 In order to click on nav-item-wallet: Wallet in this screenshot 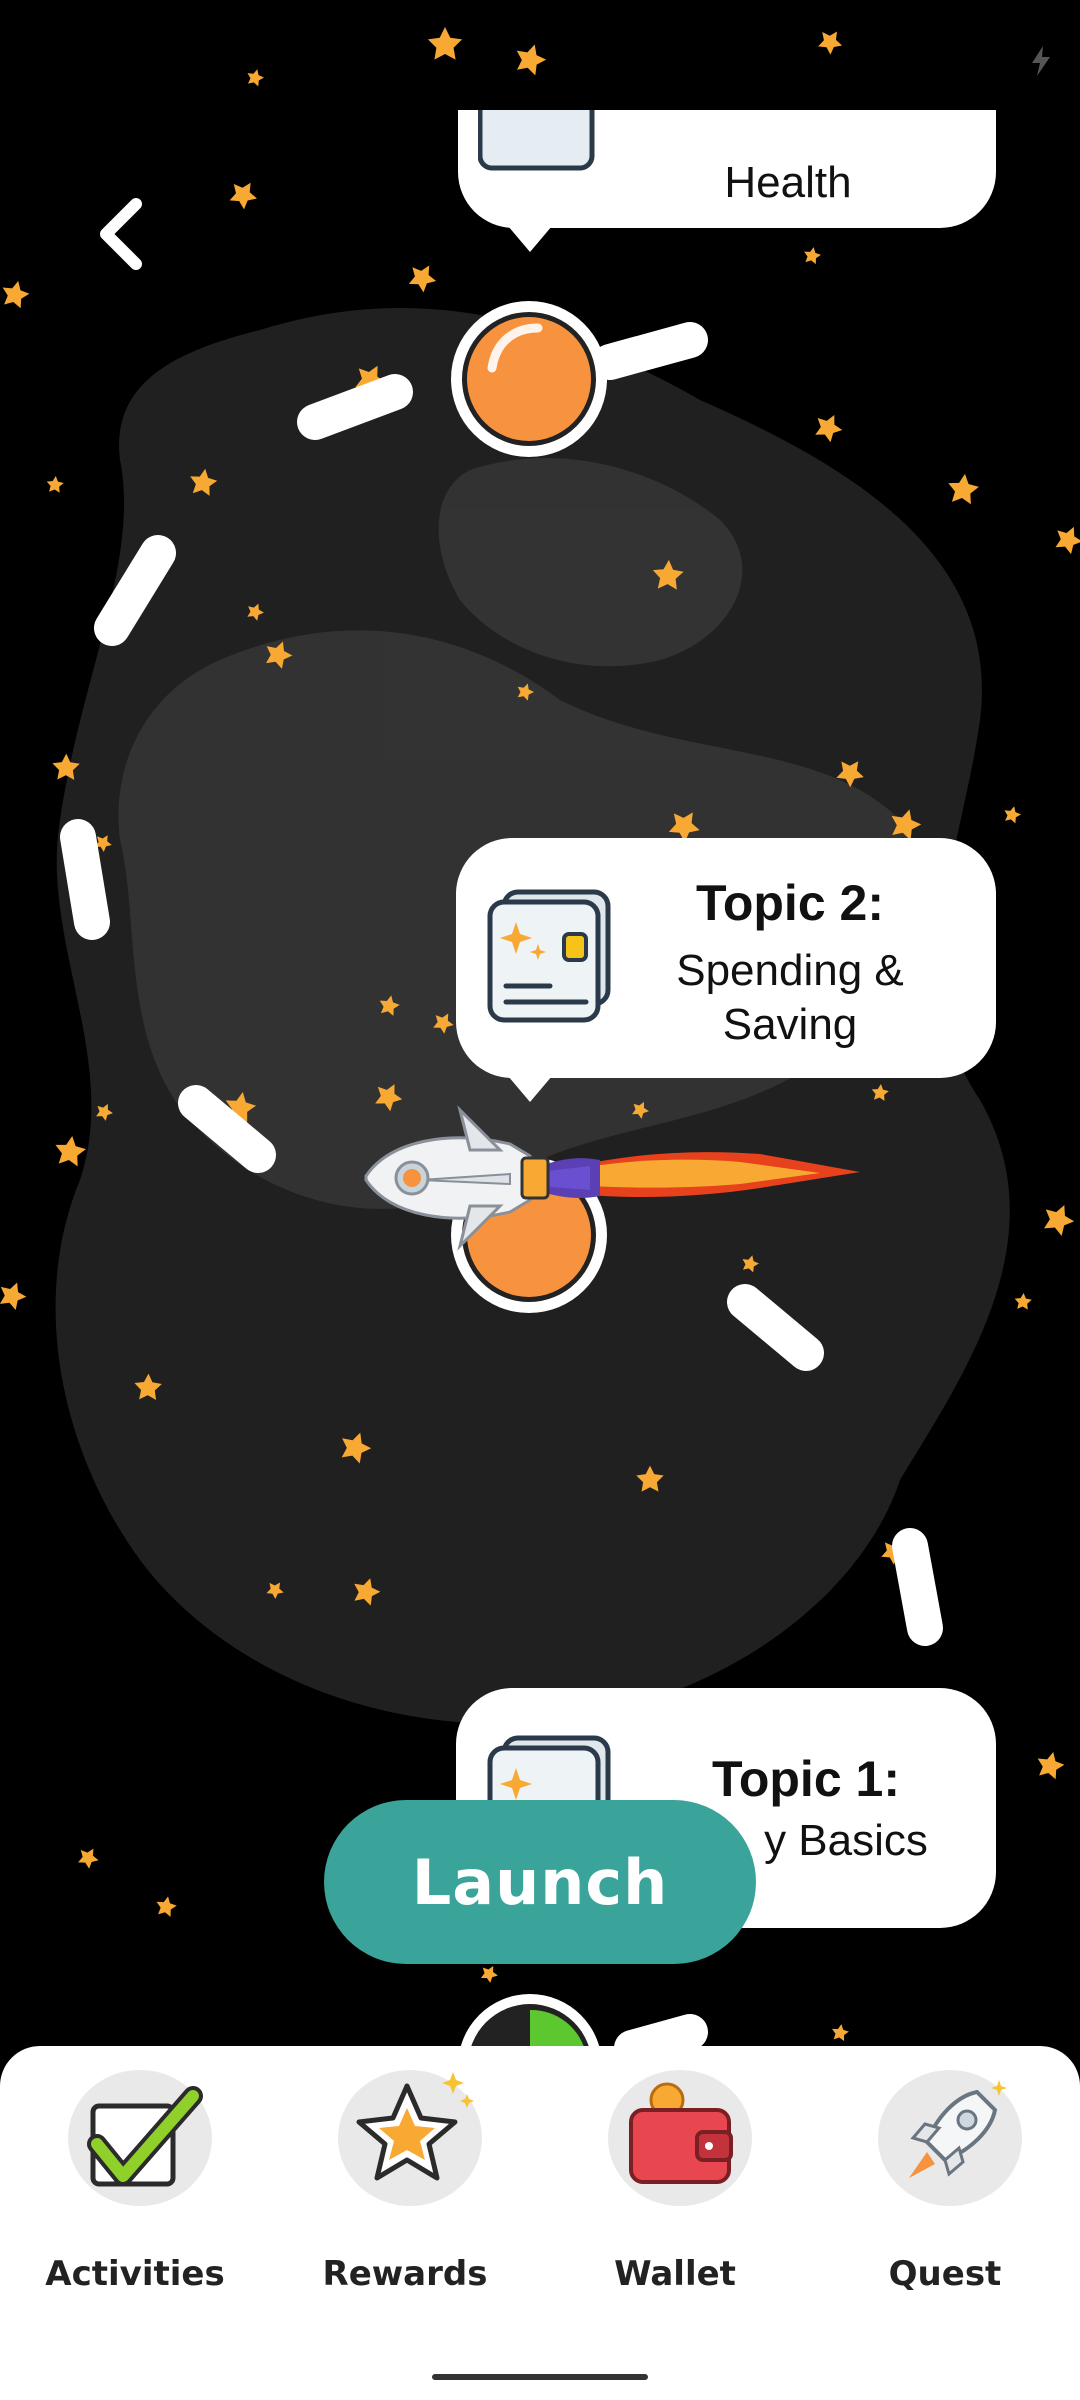, I will do `click(675, 2201)`.